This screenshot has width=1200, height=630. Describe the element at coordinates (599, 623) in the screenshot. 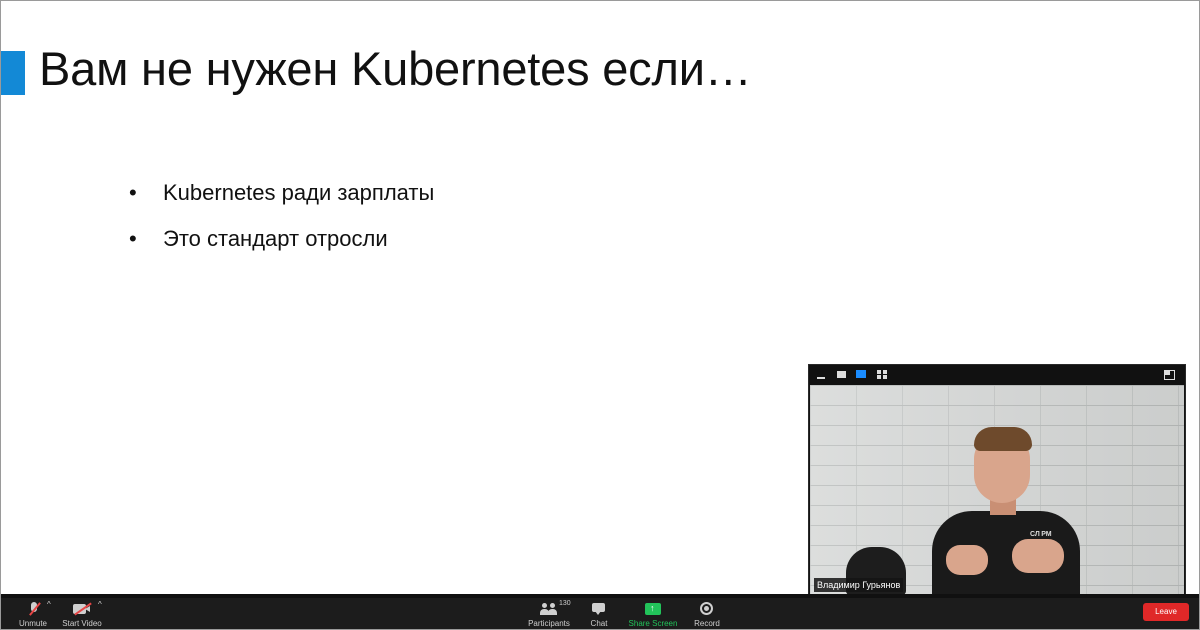

I see `chat-label: Chat` at that location.